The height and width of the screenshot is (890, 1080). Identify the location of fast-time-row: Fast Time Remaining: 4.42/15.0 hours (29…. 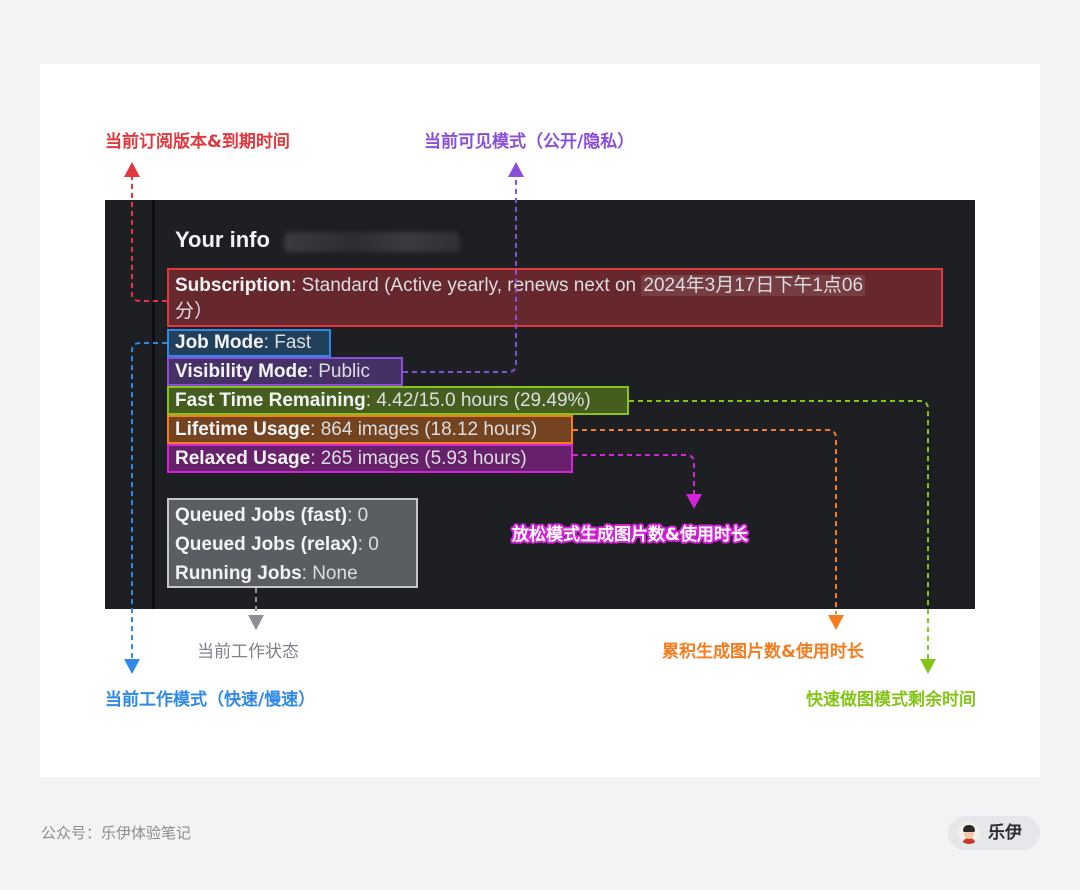
(383, 401).